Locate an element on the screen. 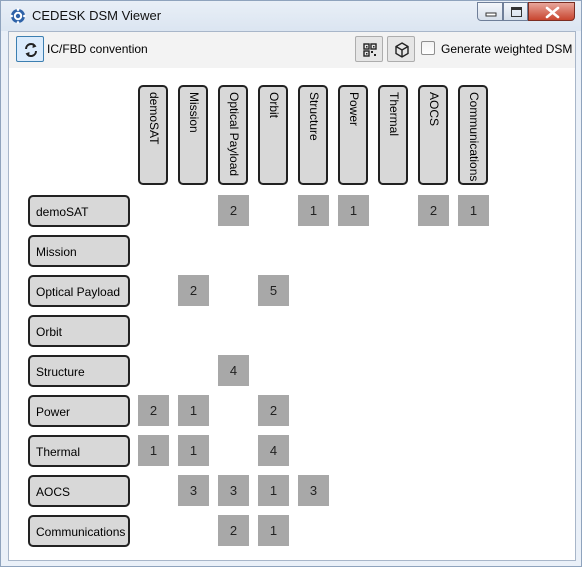 The height and width of the screenshot is (569, 584). dsm-cell-aocs-mission: 3 is located at coordinates (193, 490).